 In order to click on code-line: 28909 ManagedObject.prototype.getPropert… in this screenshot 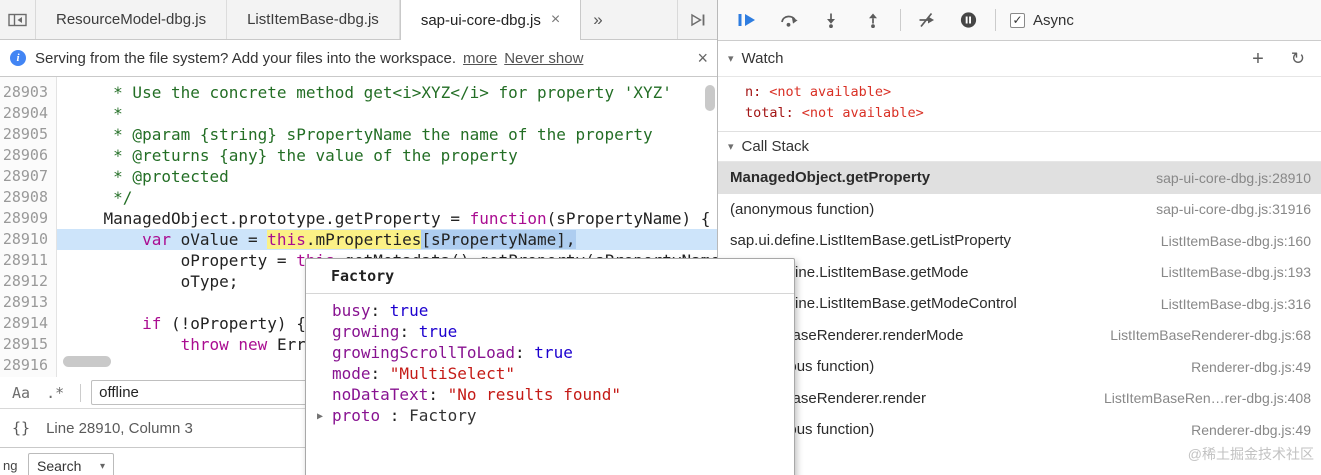, I will do `click(358, 218)`.